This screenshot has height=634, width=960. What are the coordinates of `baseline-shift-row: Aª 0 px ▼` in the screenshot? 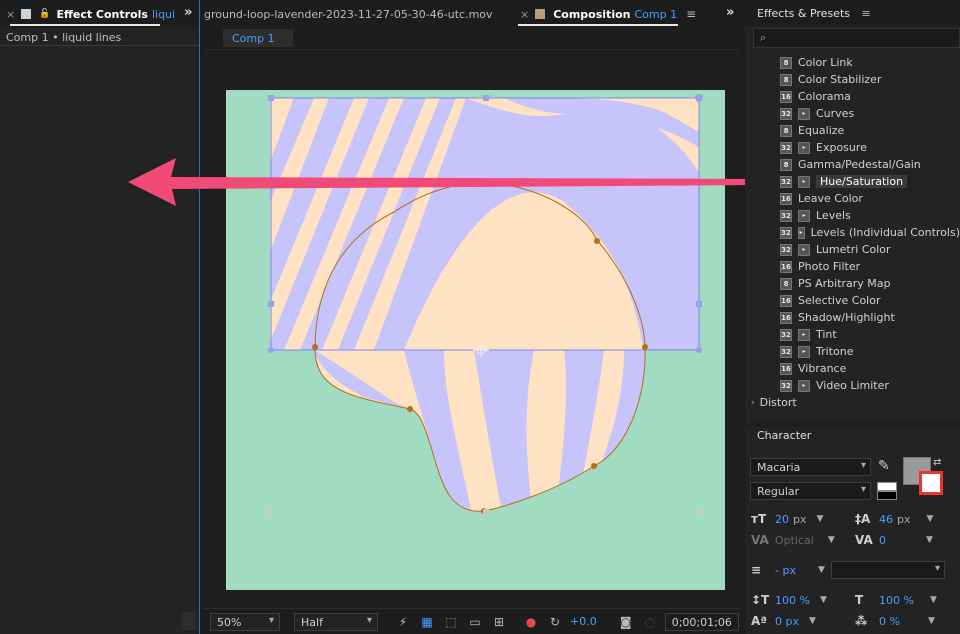 It's located at (783, 621).